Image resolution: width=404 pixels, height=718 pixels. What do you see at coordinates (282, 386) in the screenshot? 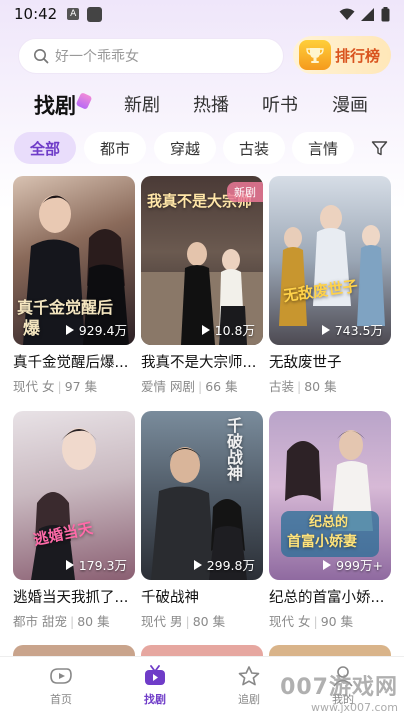
I see `drama-tag: 古装` at bounding box center [282, 386].